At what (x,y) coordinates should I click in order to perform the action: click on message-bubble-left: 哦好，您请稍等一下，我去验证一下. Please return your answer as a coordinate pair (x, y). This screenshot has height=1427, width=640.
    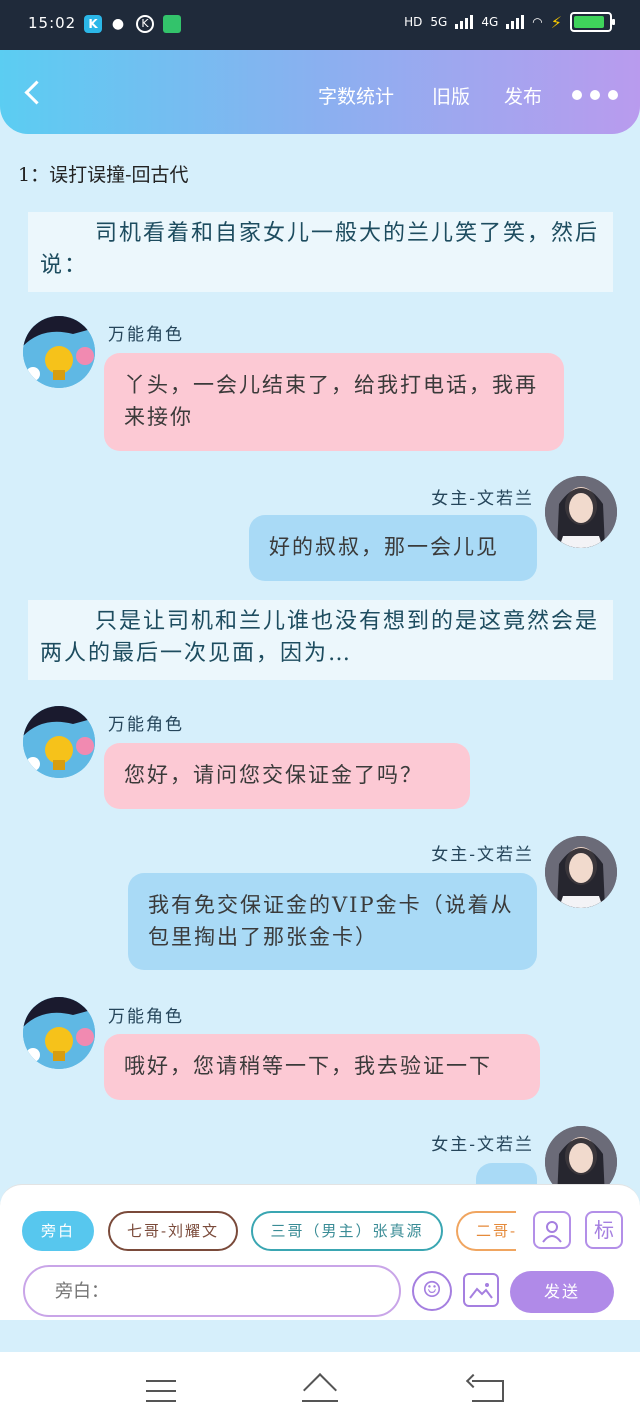
    Looking at the image, I should click on (322, 1067).